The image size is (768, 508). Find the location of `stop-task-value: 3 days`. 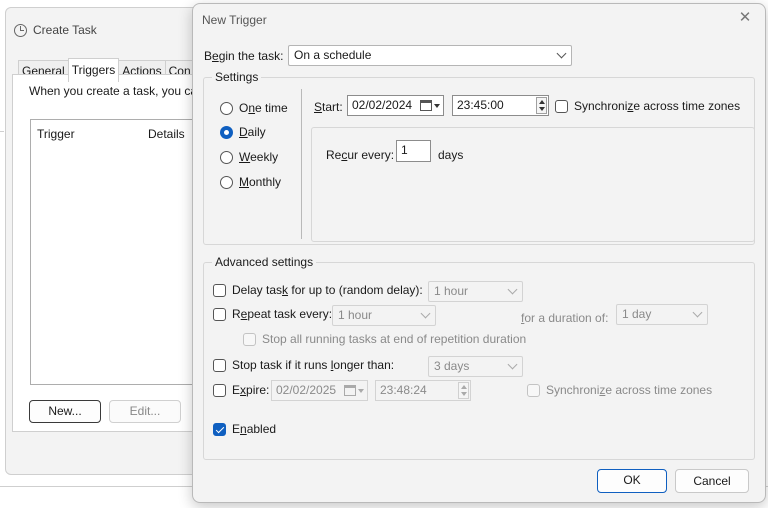

stop-task-value: 3 days is located at coordinates (452, 366).